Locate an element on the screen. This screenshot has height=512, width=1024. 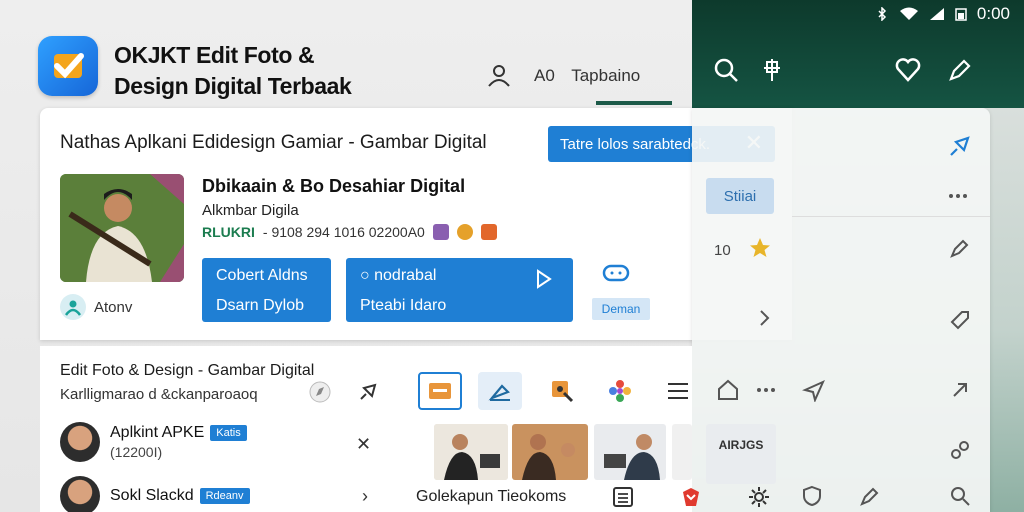
app-title-line2: Design Digital Terbaak is located at coordinates (233, 86).